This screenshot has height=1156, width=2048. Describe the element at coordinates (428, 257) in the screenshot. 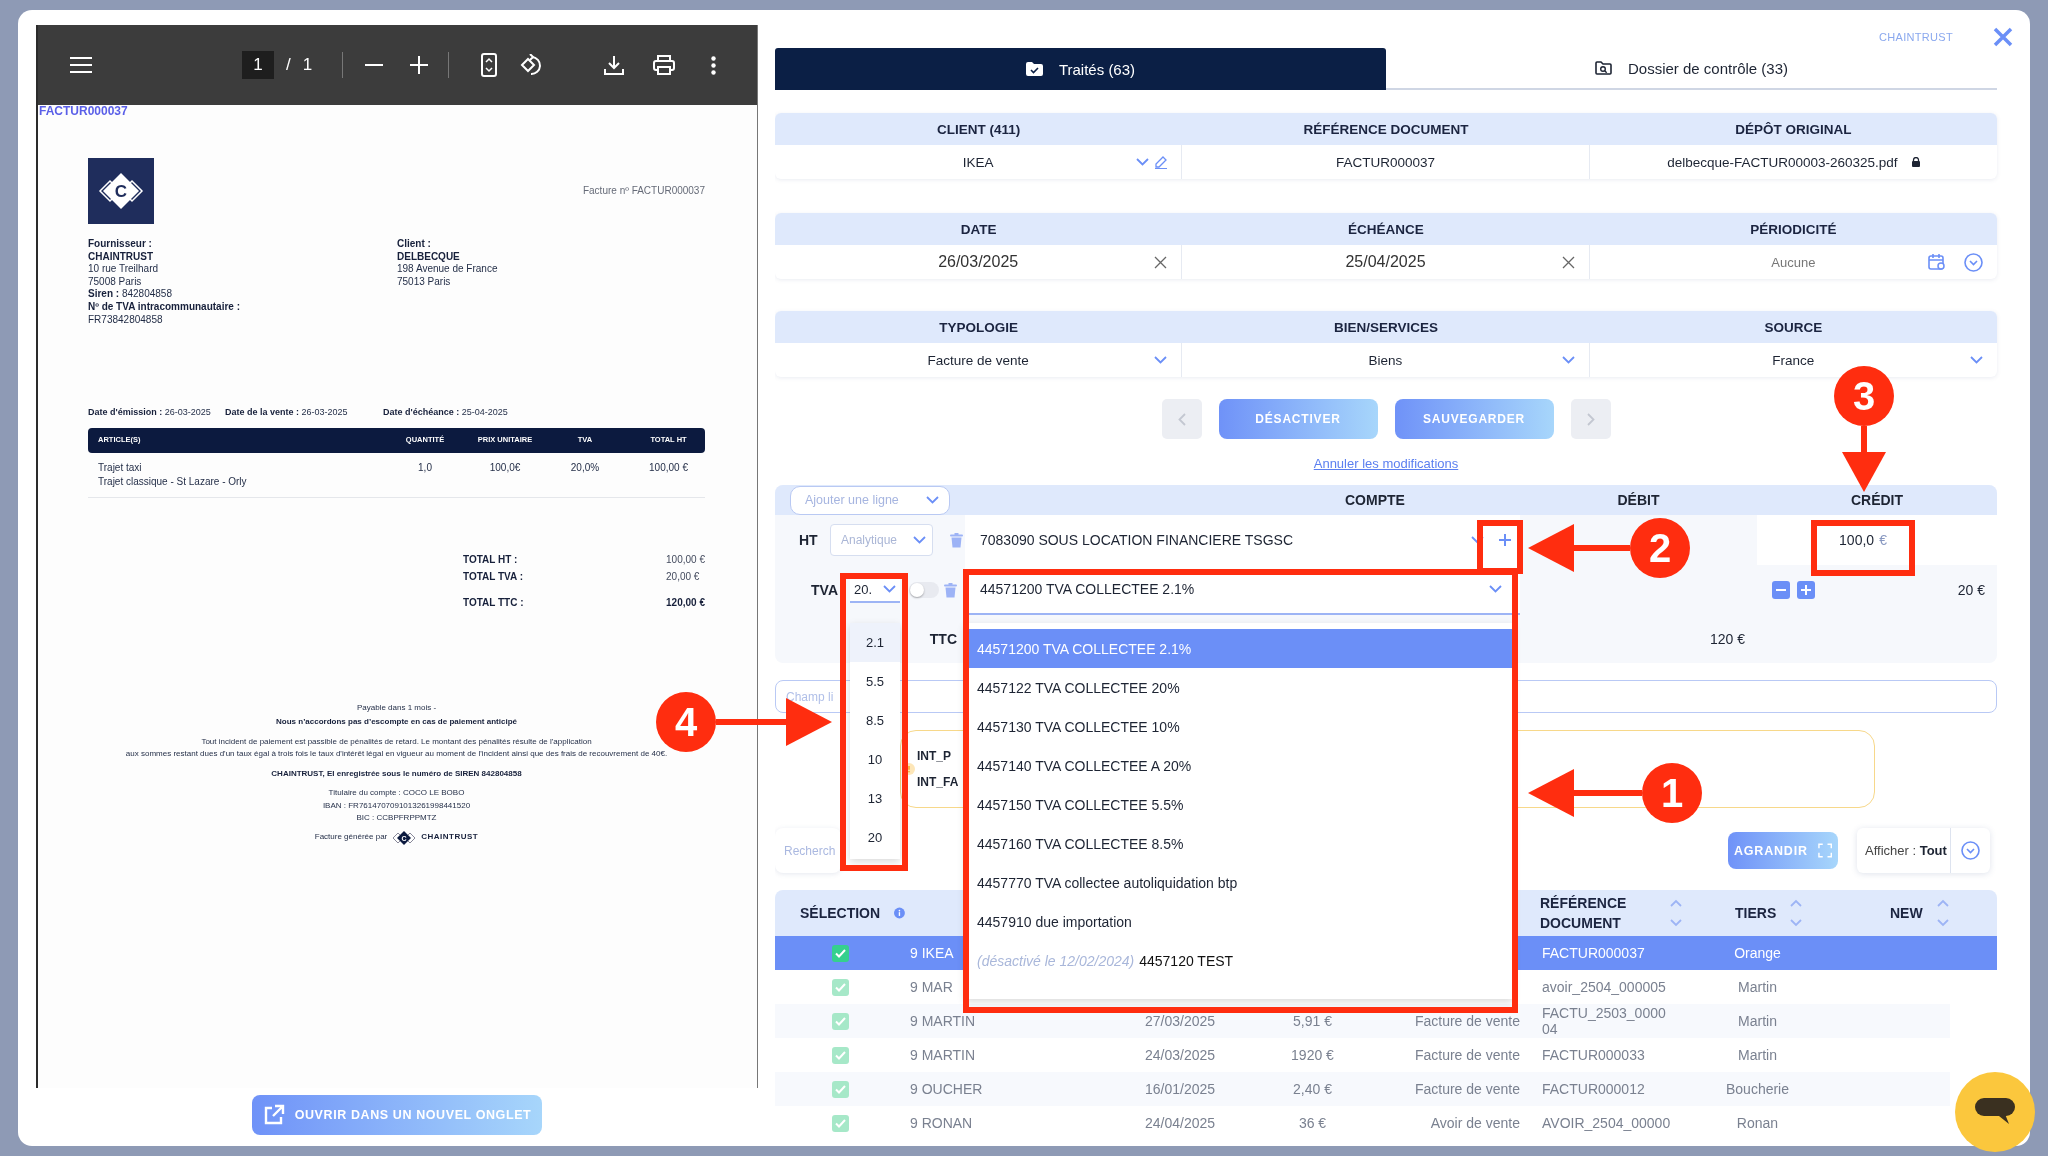

I see `client-name: DELBECQUE` at that location.